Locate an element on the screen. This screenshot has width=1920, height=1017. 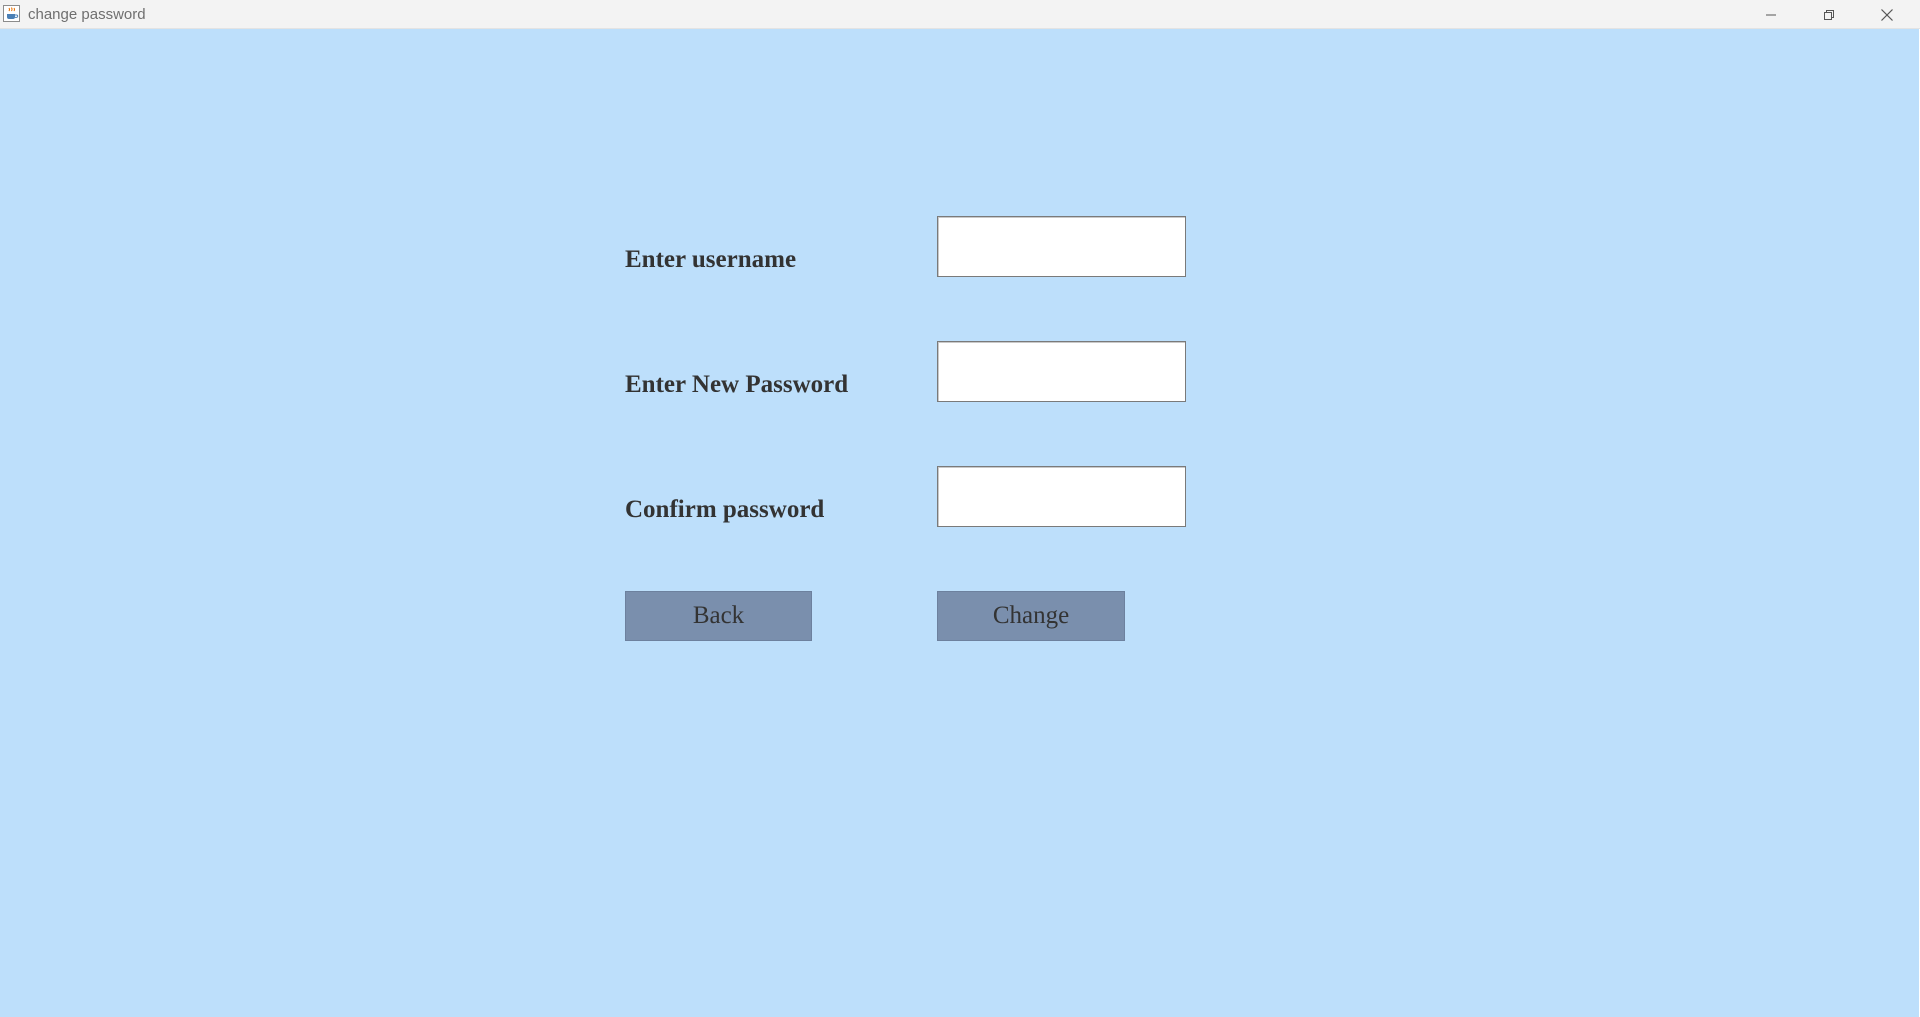
restore-button is located at coordinates (1829, 14).